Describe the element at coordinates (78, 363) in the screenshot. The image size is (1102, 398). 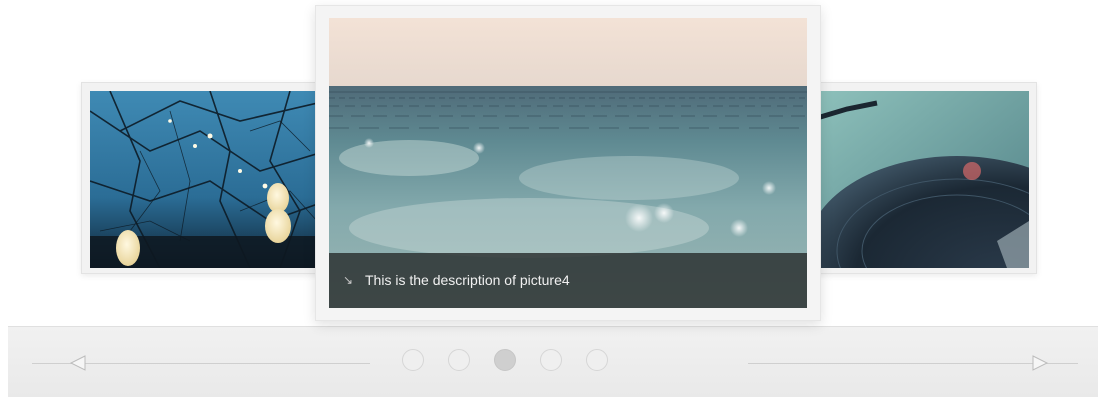
I see `prev-arrow-icon` at that location.